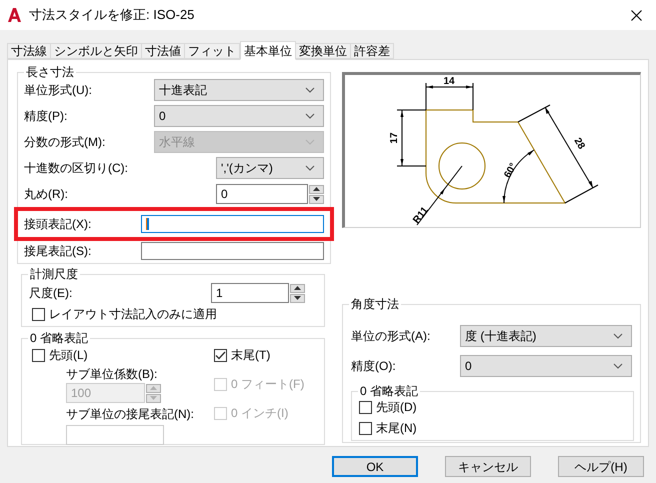 This screenshot has width=656, height=483. Describe the element at coordinates (112, 374) in the screenshot. I see `field-label: サブ単位係数(B):` at that location.